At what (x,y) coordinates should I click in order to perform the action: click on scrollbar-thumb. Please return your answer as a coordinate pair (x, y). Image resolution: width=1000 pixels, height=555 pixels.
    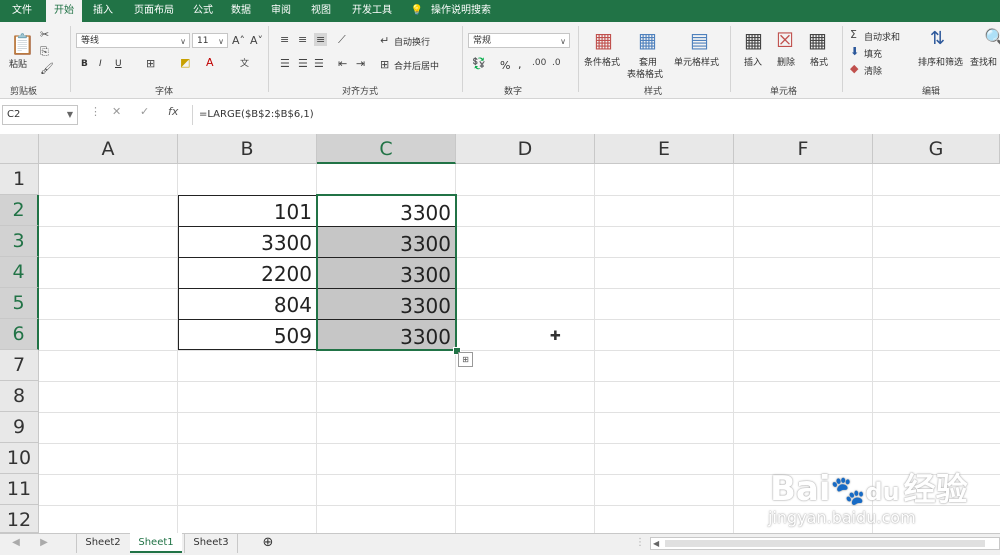
    Looking at the image, I should click on (825, 543).